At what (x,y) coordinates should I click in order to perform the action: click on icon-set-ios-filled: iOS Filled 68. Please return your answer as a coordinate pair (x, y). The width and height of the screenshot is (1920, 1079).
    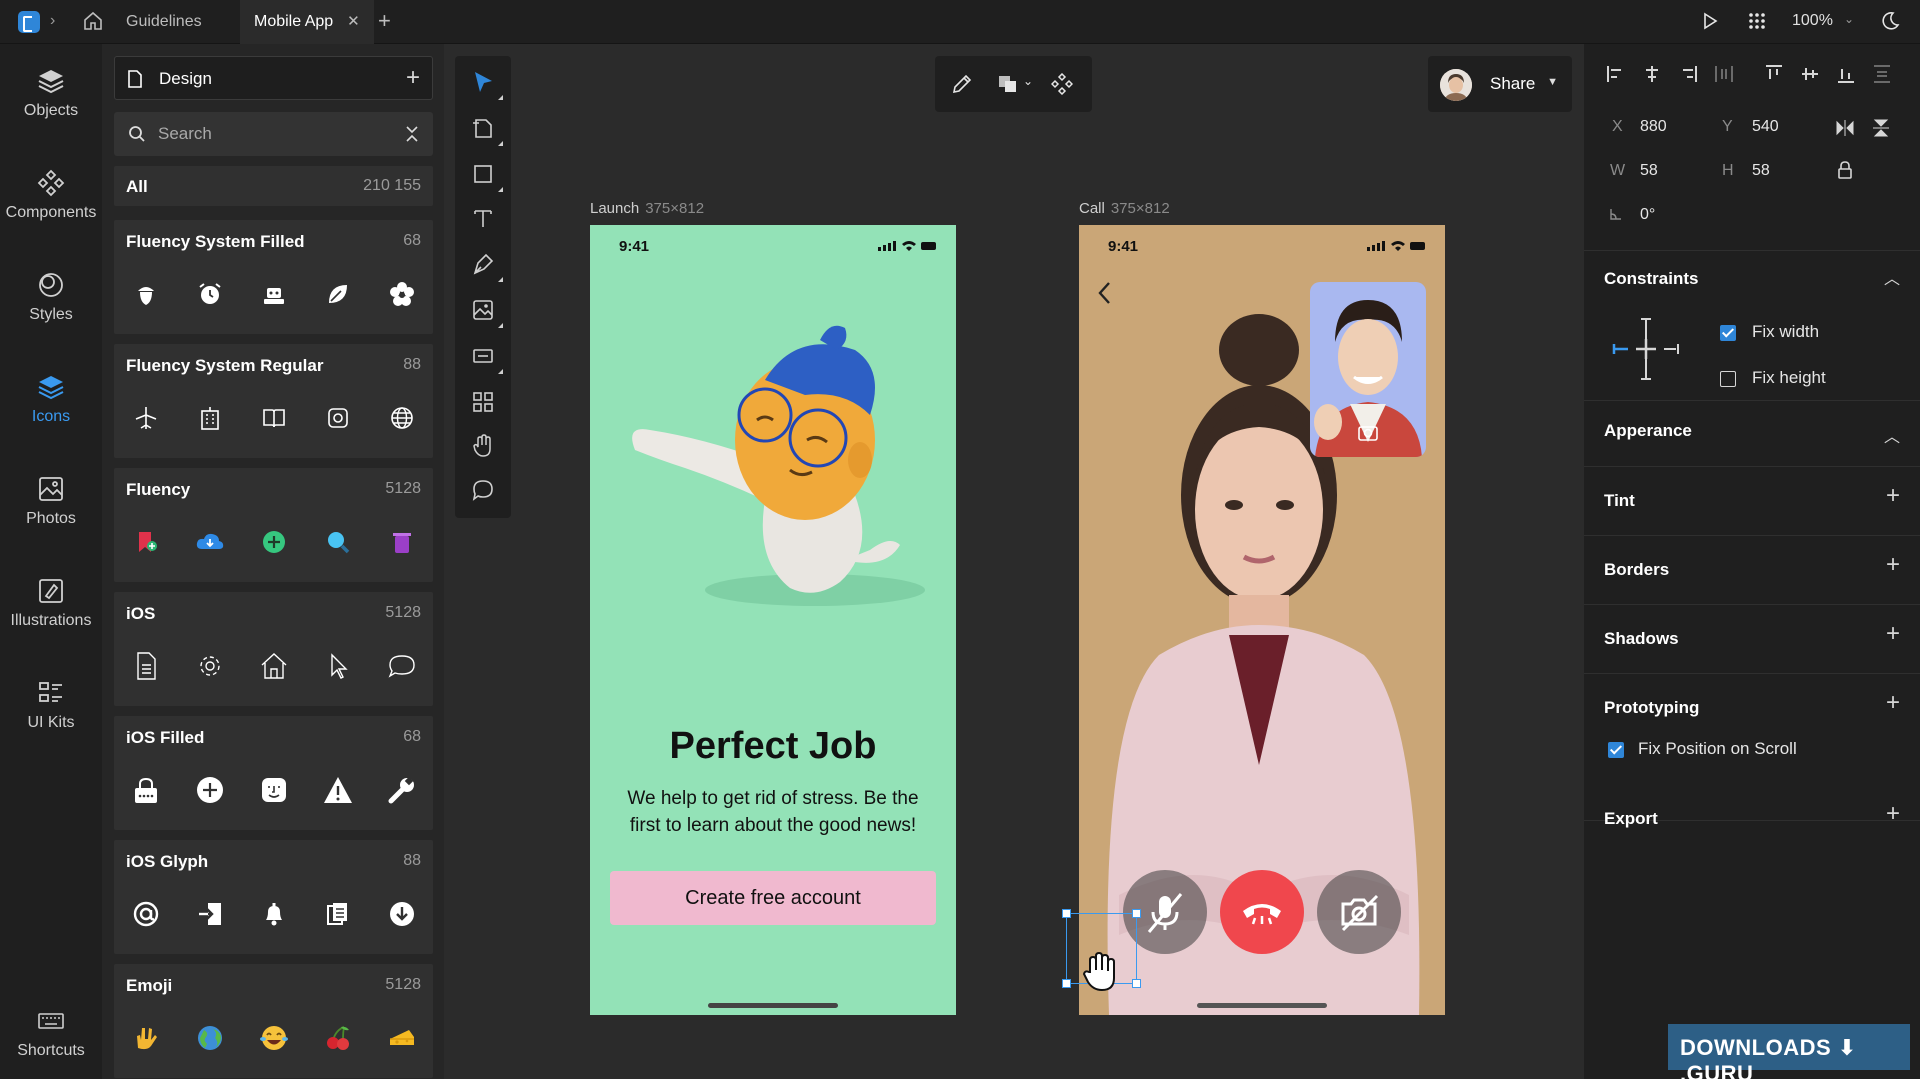
    Looking at the image, I should click on (273, 773).